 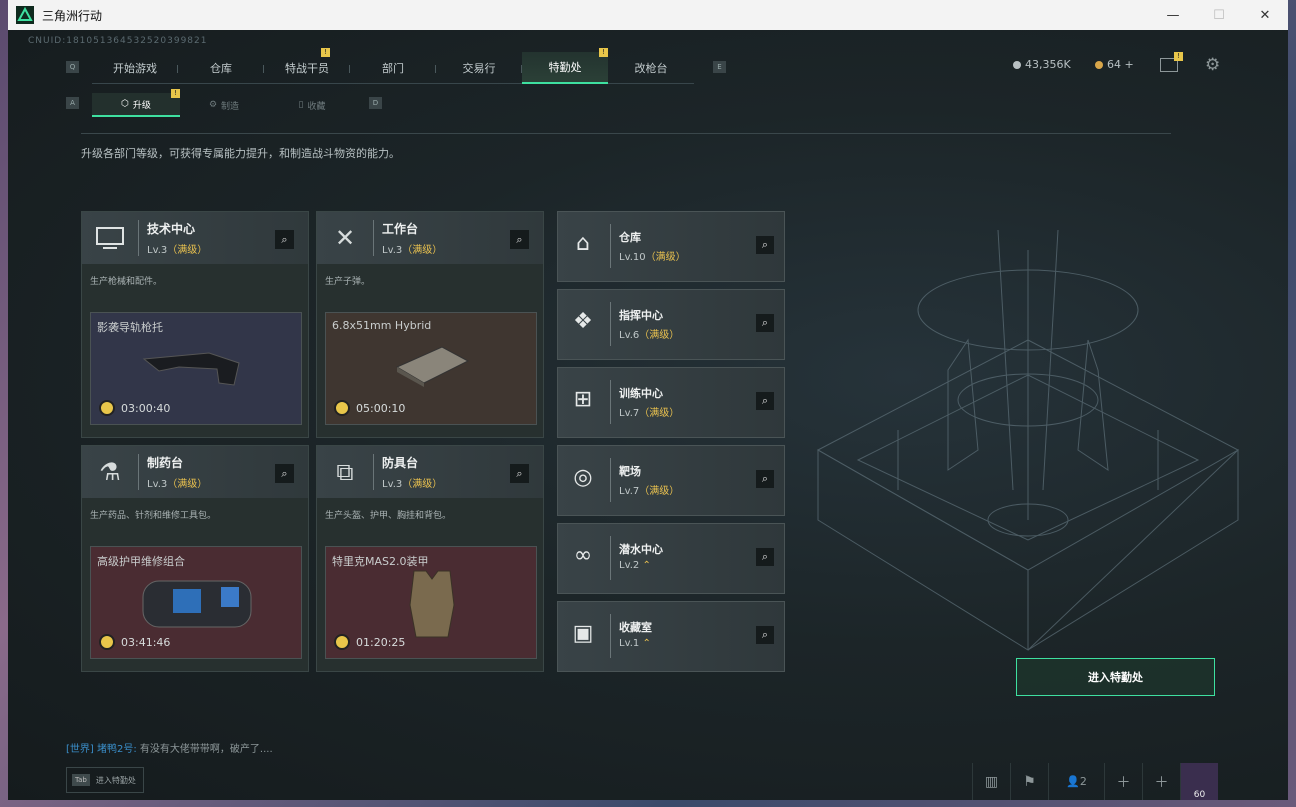 What do you see at coordinates (117, 749) in the screenshot?
I see `chat-user: 堵鸭2号:` at bounding box center [117, 749].